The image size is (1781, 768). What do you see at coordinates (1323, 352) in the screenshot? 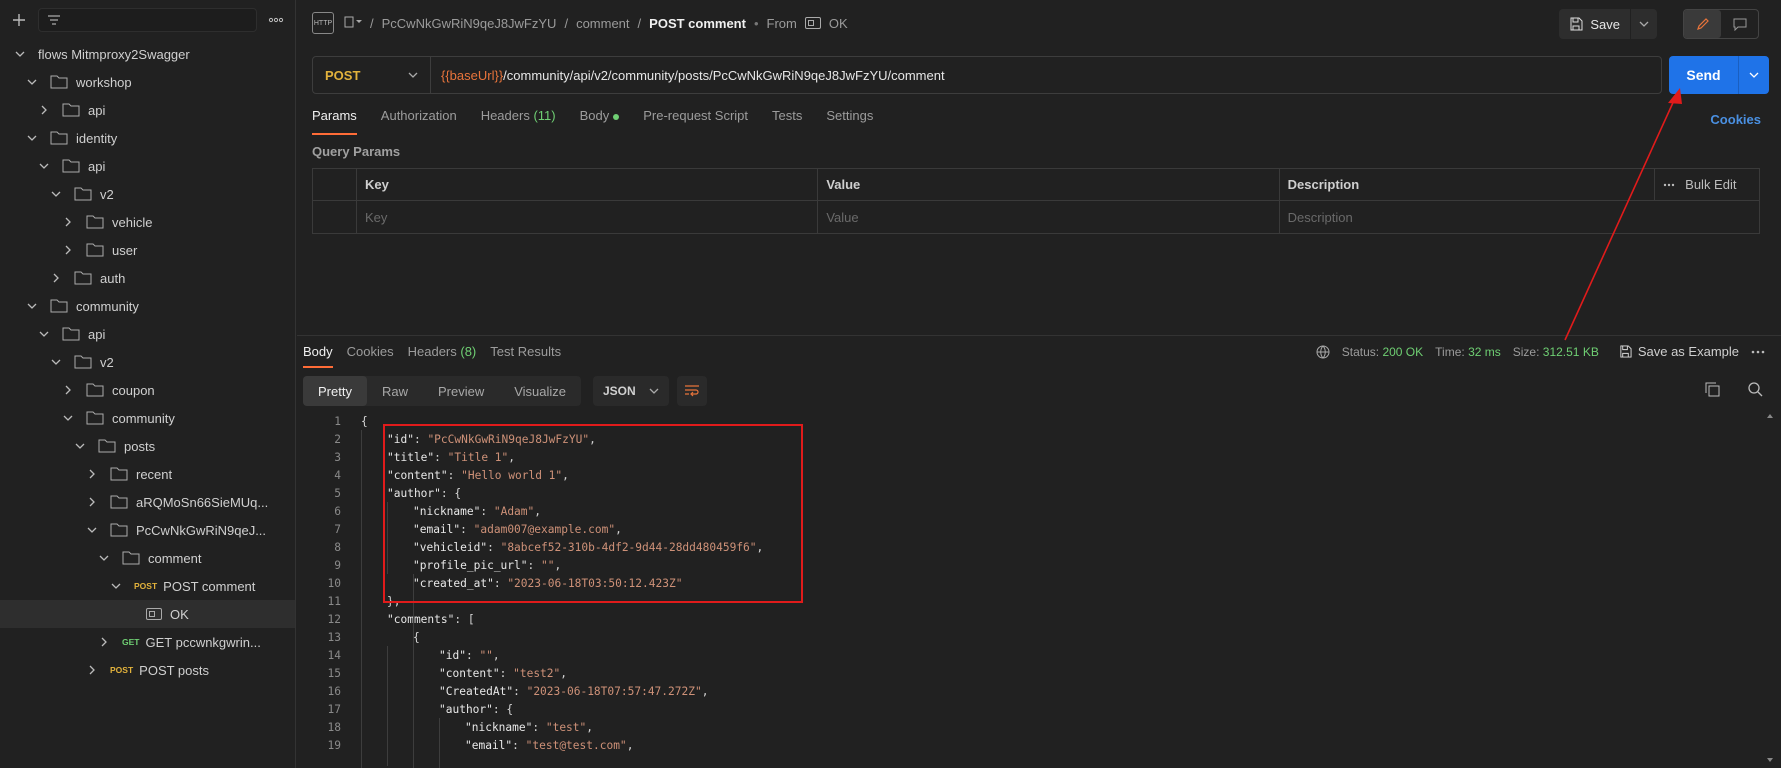
I see `globe-icon` at bounding box center [1323, 352].